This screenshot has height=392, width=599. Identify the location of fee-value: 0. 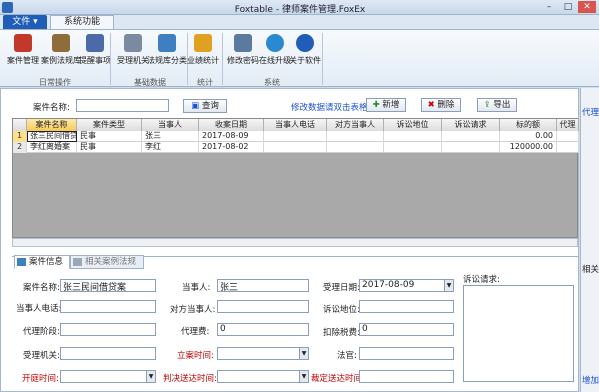
(223, 329).